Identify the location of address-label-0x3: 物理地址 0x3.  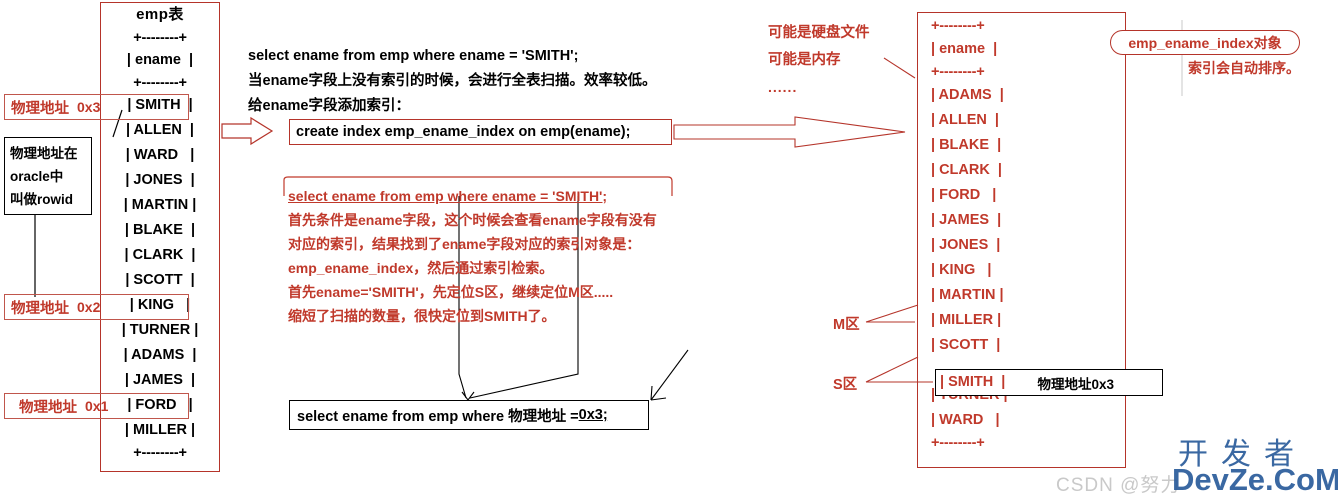
(96, 107).